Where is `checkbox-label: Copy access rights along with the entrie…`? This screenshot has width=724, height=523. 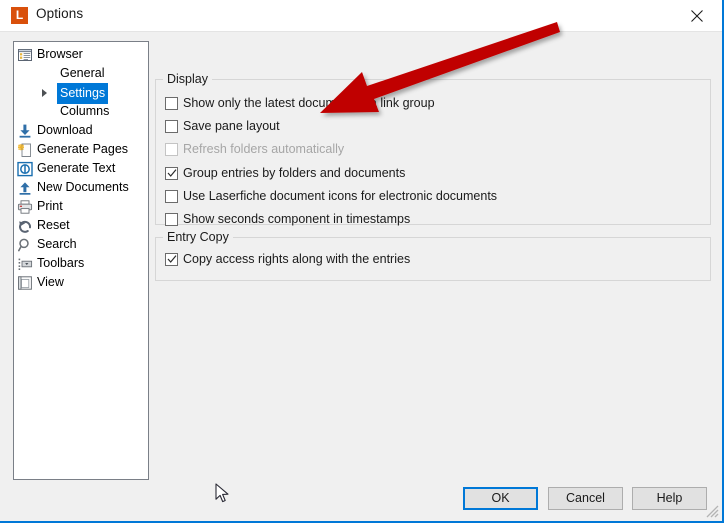
checkbox-label: Copy access rights along with the entrie… is located at coordinates (297, 259).